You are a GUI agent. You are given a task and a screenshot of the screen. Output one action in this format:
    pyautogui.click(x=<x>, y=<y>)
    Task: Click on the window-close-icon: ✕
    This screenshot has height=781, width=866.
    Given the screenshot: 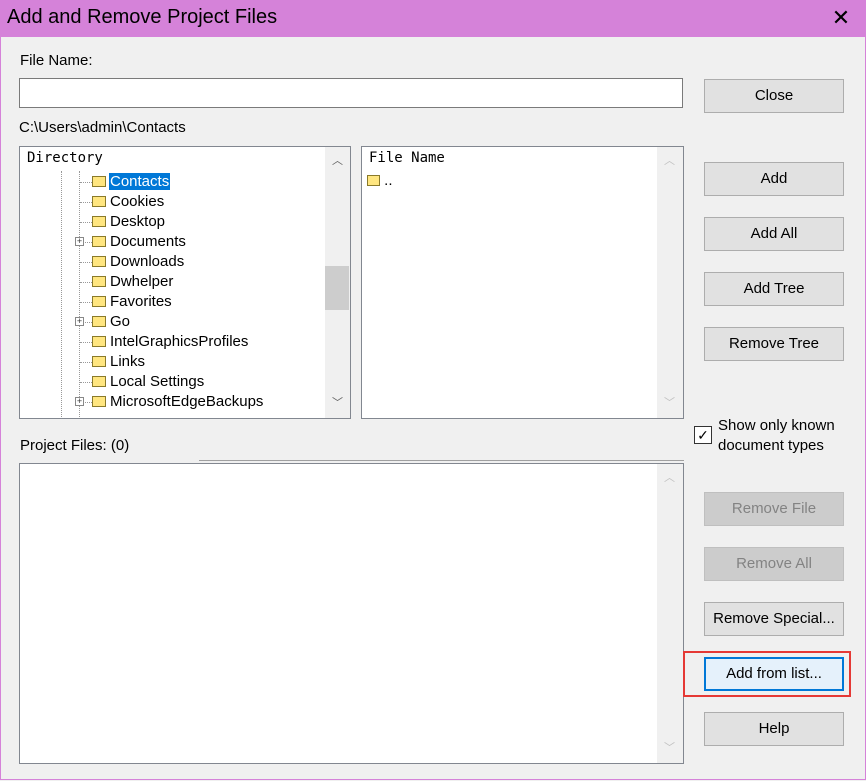 What is the action you would take?
    pyautogui.click(x=841, y=18)
    